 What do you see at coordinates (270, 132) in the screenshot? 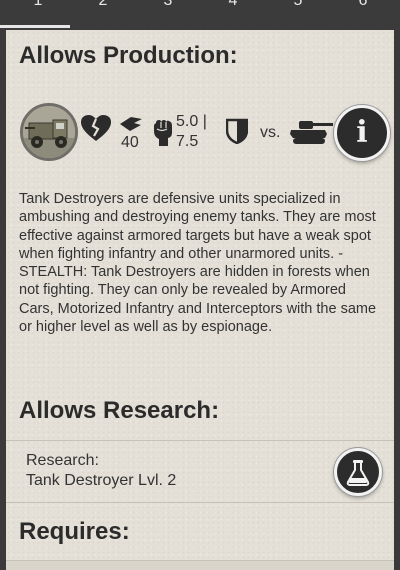
I see `versus-label: vs.` at bounding box center [270, 132].